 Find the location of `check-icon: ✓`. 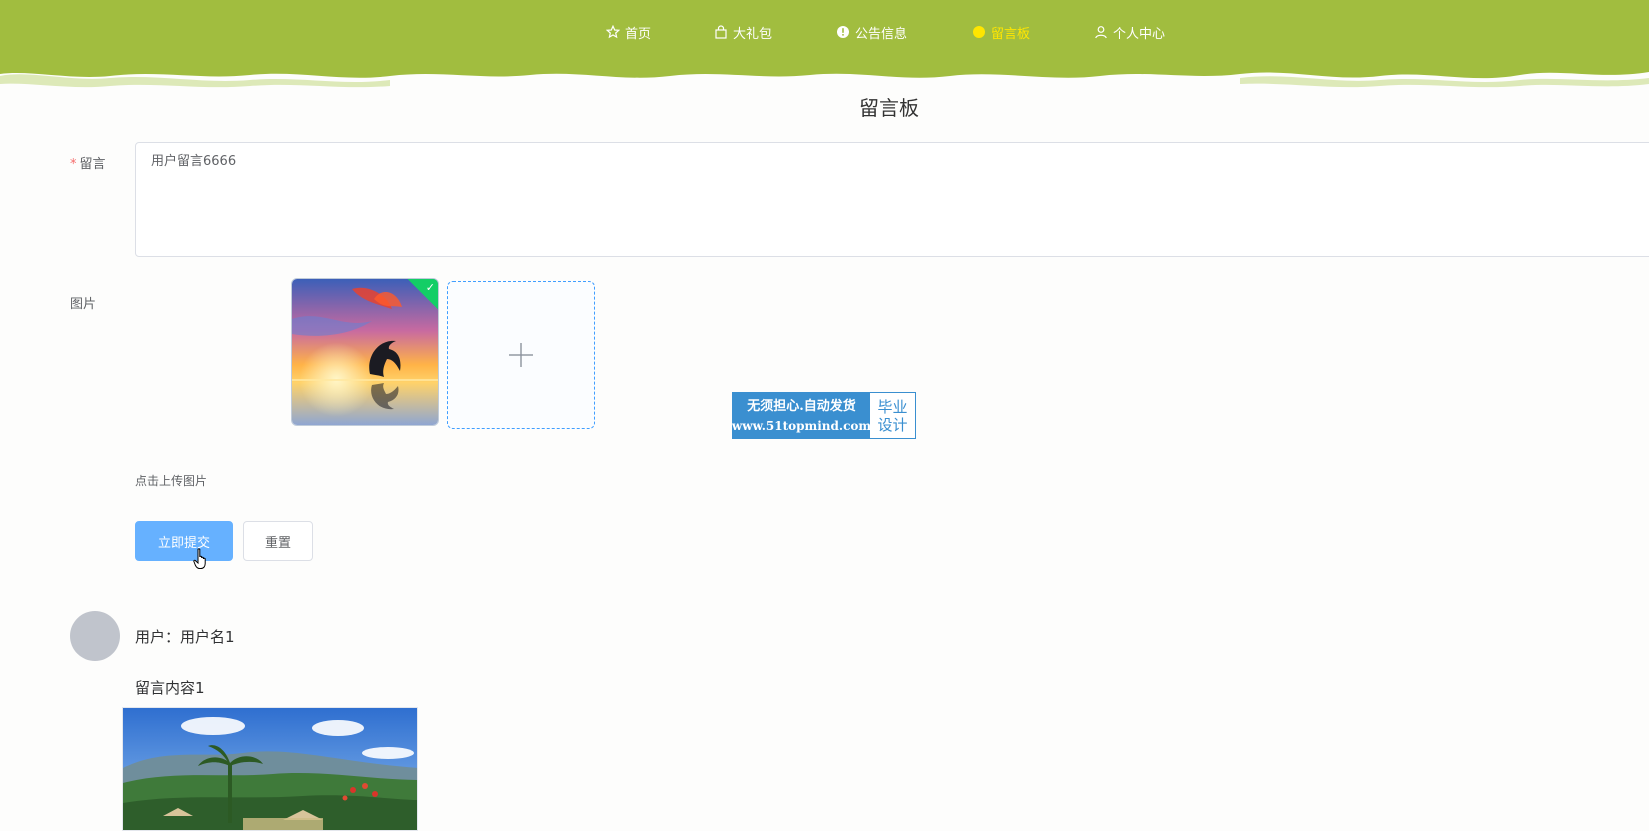

check-icon: ✓ is located at coordinates (430, 287).